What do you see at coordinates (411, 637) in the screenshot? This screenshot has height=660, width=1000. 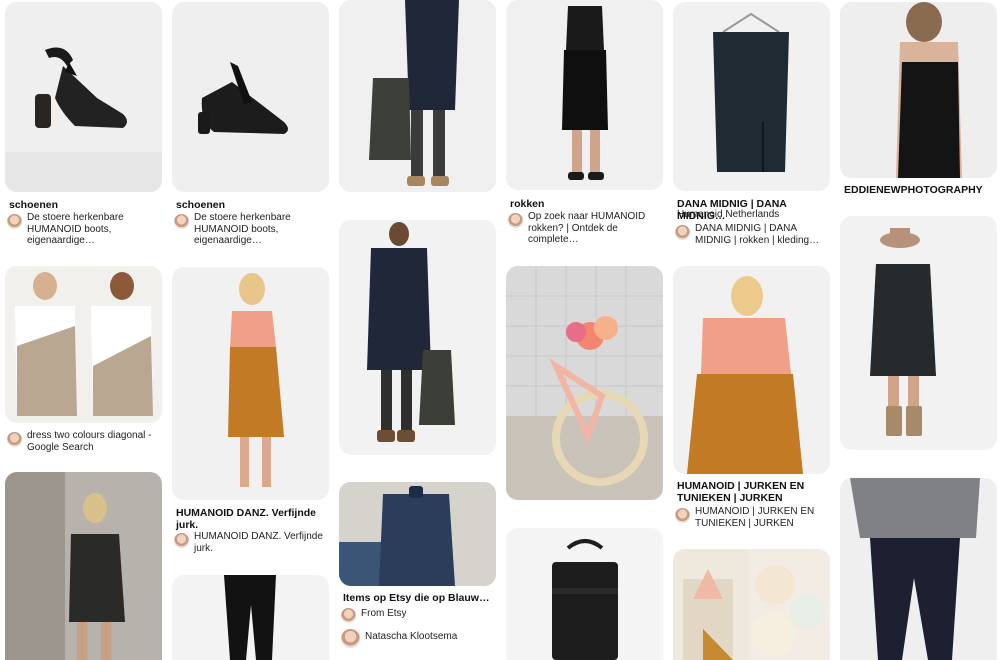 I see `pin-author: Natascha Klootsema` at bounding box center [411, 637].